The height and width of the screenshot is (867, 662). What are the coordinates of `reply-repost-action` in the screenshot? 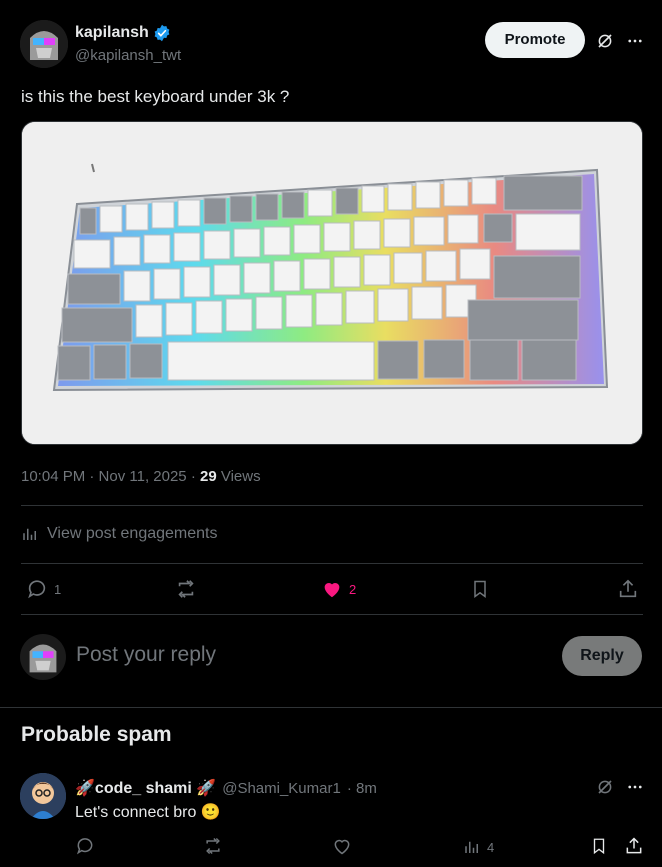 It's located at (213, 846).